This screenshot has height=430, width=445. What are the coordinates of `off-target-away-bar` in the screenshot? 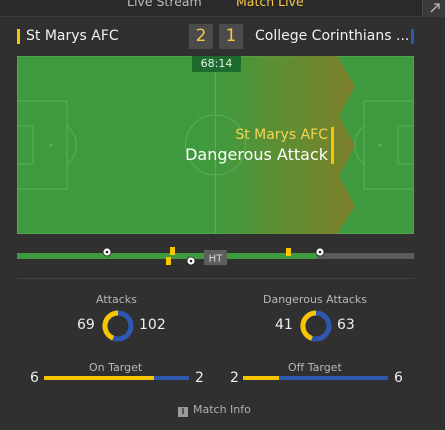 It's located at (333, 378).